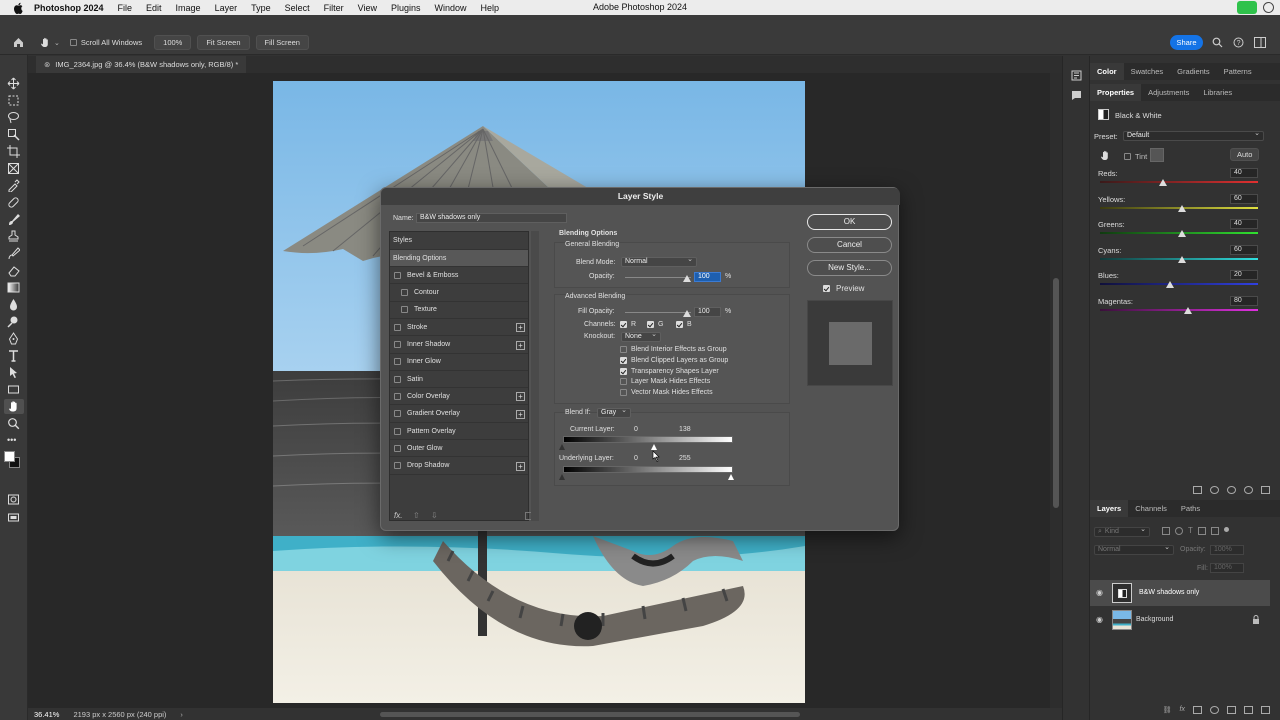 This screenshot has height=720, width=1280. Describe the element at coordinates (1244, 275) in the screenshot. I see `bw-slider-value: 20` at that location.